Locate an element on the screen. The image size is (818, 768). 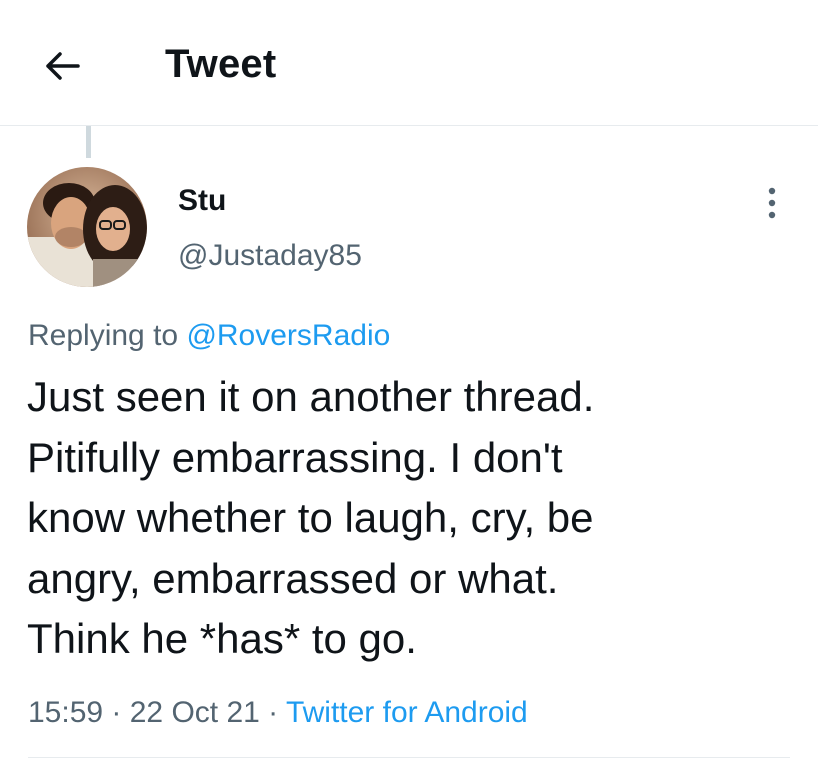
tweet-text-line: Think he *has* to go. is located at coordinates (222, 638).